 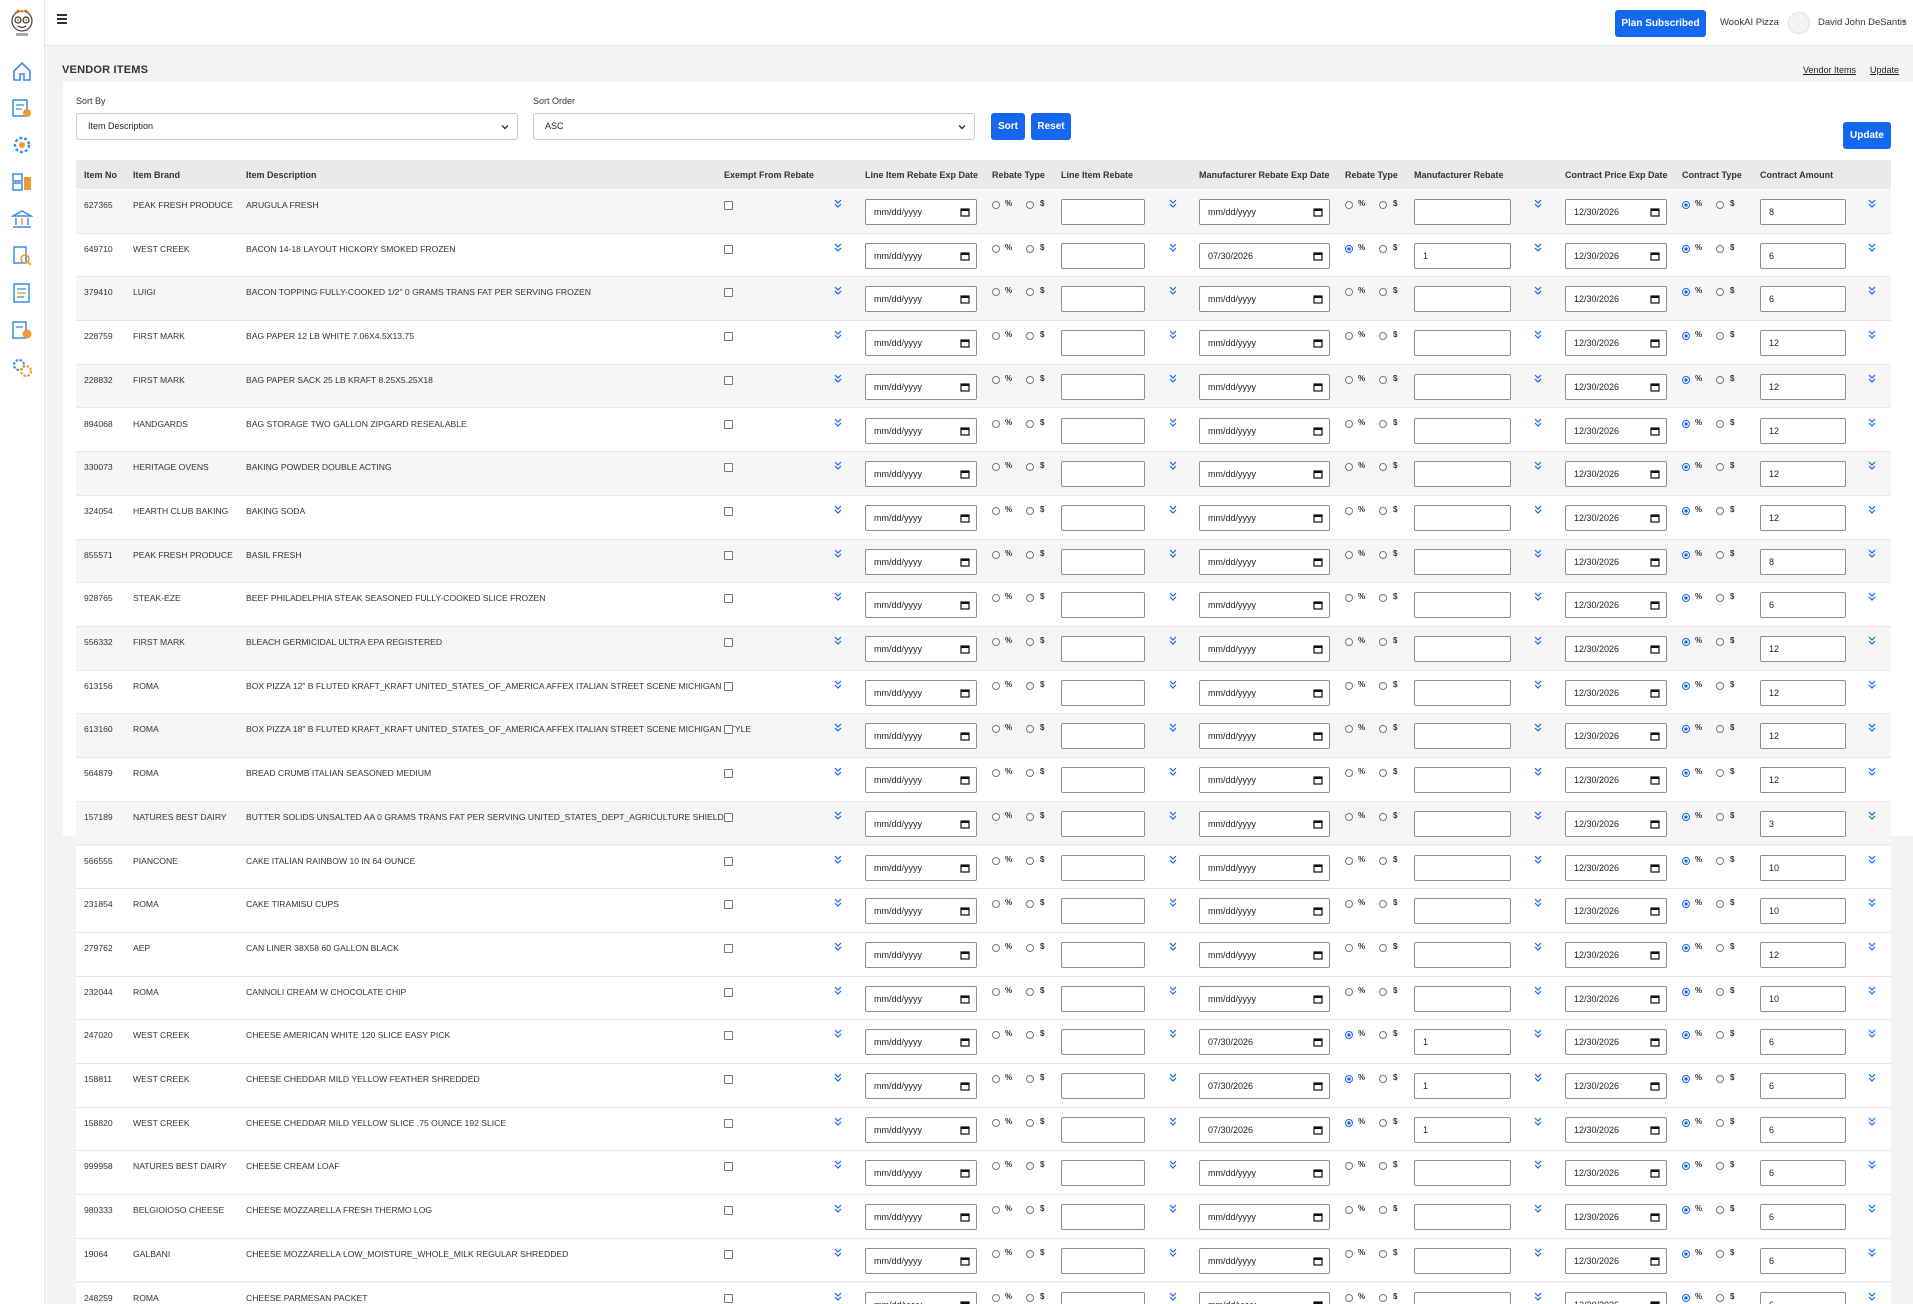 What do you see at coordinates (22, 330) in the screenshot?
I see `invoice-icon` at bounding box center [22, 330].